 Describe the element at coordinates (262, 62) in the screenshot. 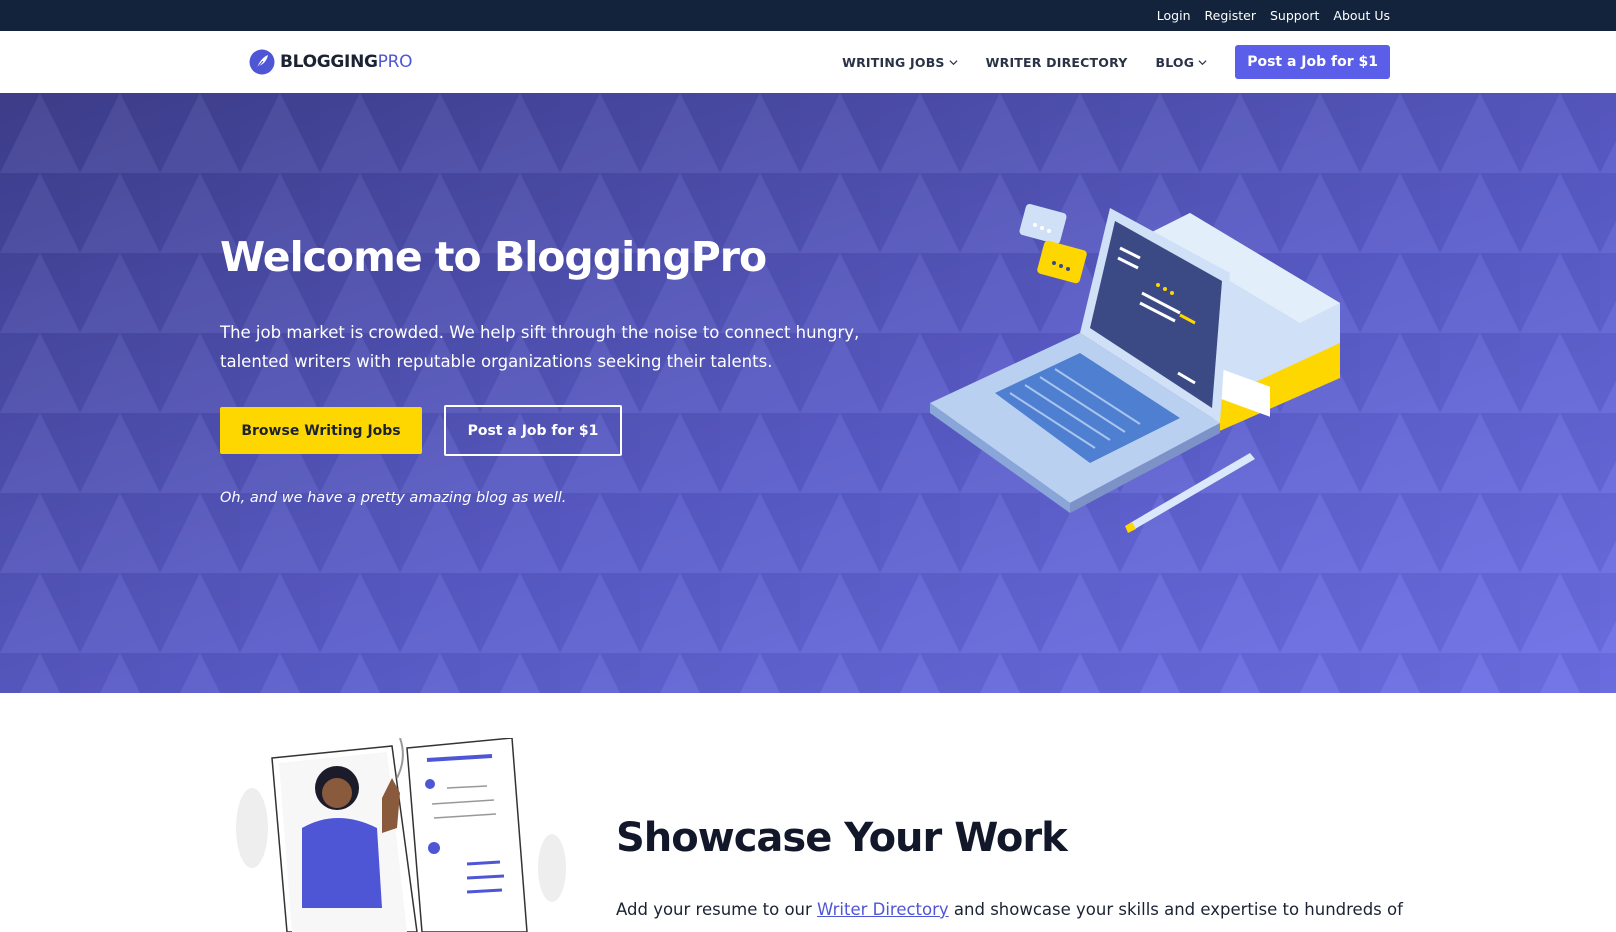

I see `feather-logo-icon` at that location.